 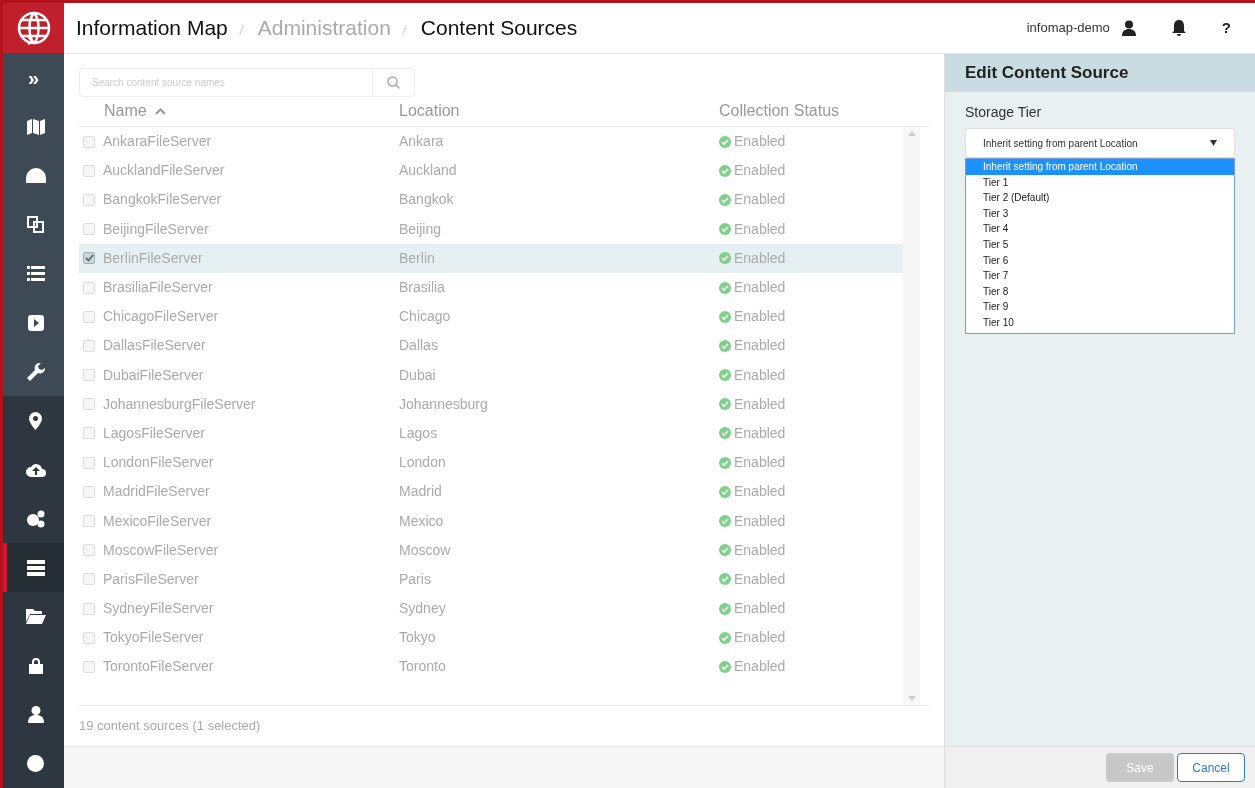 What do you see at coordinates (491, 171) in the screenshot?
I see `table-row: AucklandFileServer Auckland Enabled` at bounding box center [491, 171].